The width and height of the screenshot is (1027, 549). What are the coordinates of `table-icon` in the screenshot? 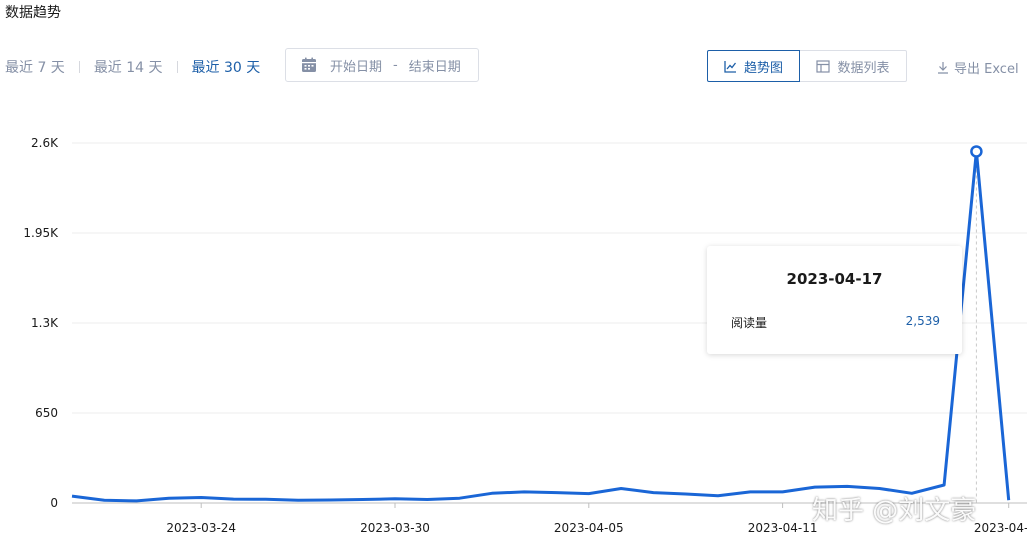 It's located at (823, 66).